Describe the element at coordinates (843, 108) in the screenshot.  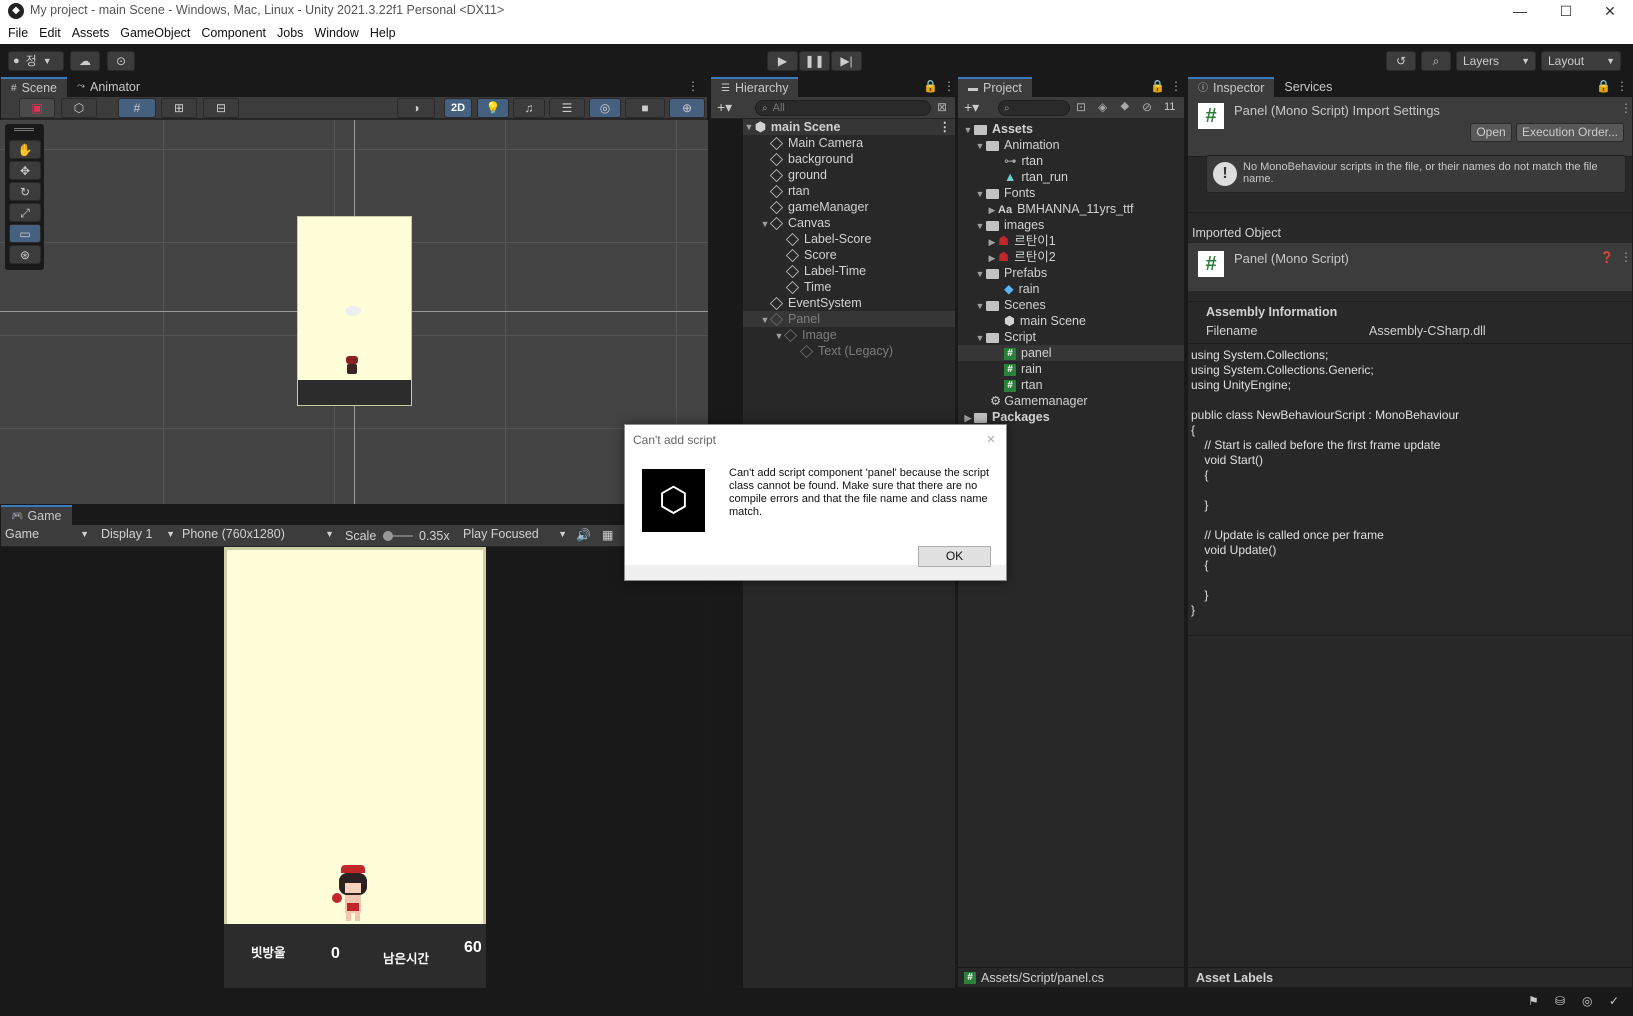
I see `hierarchy-search: ⌕ All` at that location.